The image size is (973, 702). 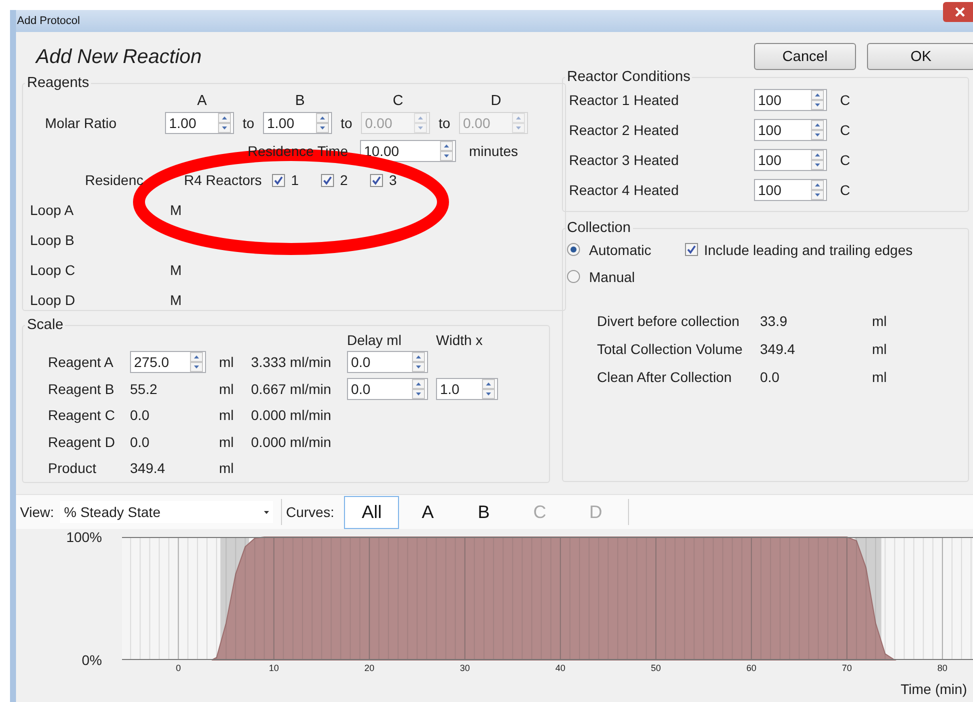 I want to click on dialog-button: OK, so click(x=920, y=56).